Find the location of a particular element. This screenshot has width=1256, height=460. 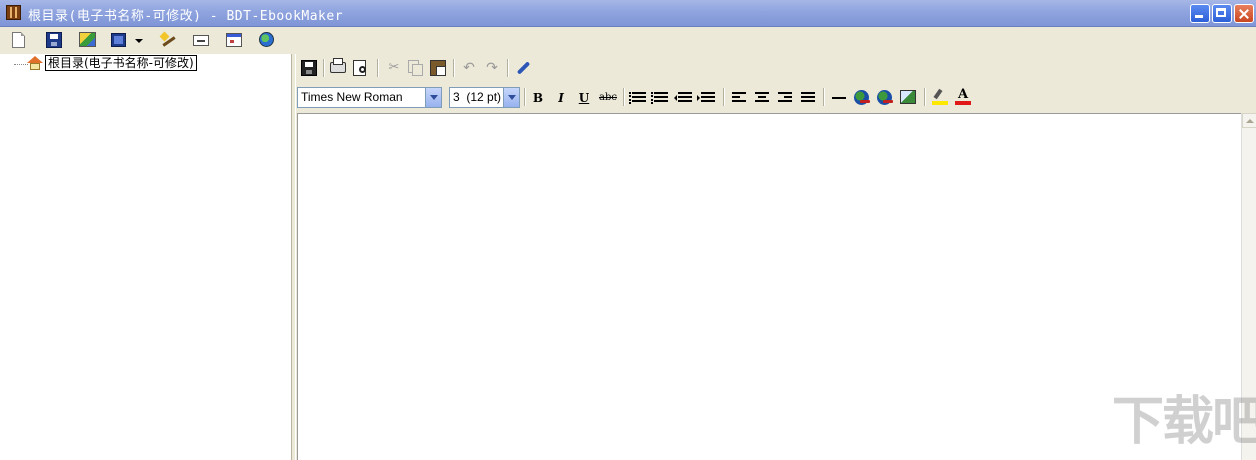

bullet-list-icon is located at coordinates (659, 98).